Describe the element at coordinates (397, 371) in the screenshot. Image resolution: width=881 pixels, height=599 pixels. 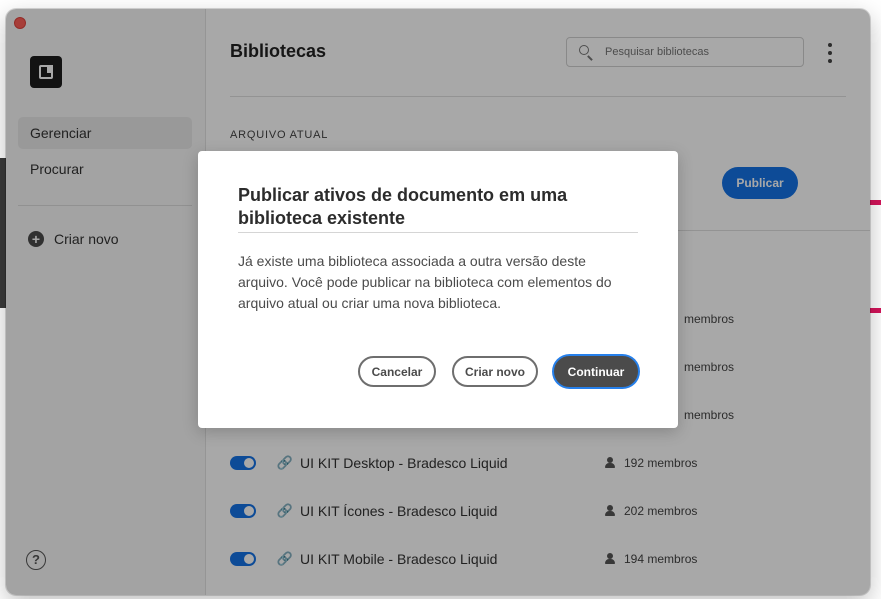
I see `cancel-button: Cancelar` at that location.